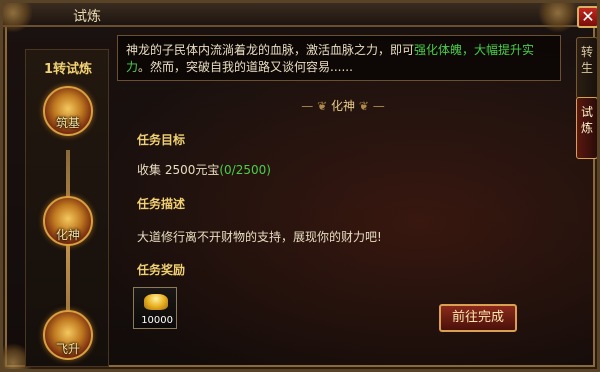 Image resolution: width=600 pixels, height=372 pixels. Describe the element at coordinates (67, 123) in the screenshot. I see `stage-label: 筑基` at that location.